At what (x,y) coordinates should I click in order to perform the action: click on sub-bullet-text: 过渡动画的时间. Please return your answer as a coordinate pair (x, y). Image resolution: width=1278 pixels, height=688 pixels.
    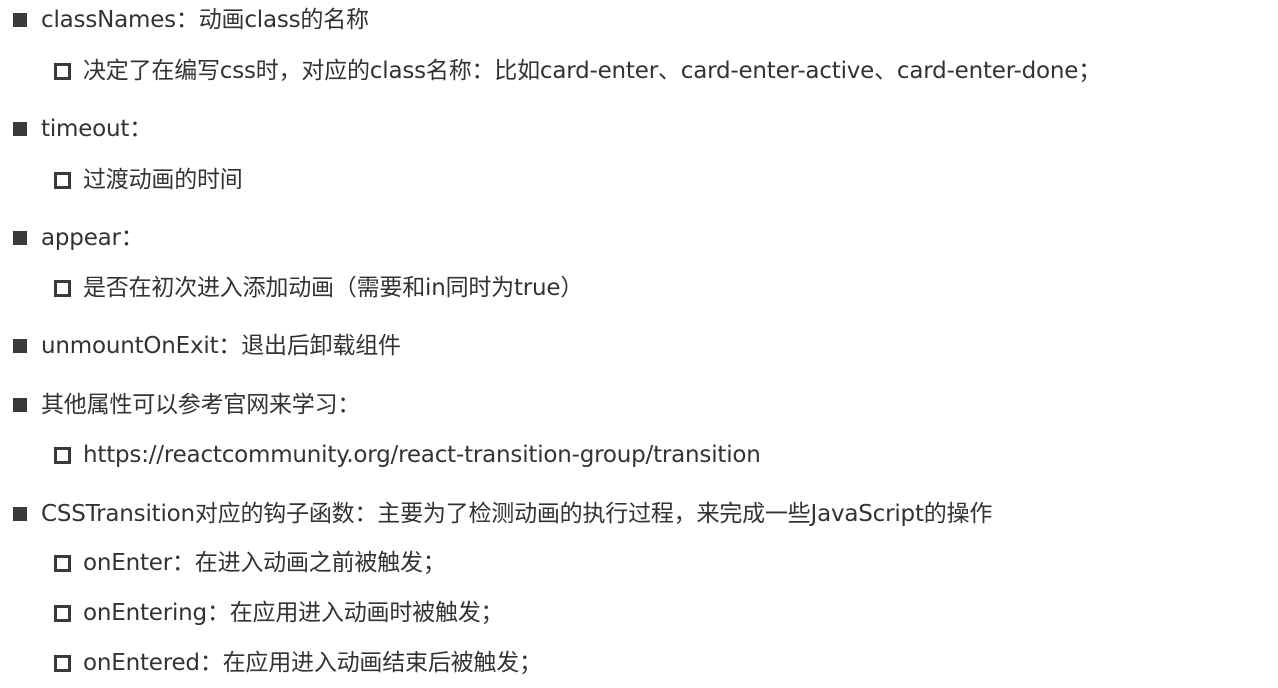
    Looking at the image, I should click on (163, 180).